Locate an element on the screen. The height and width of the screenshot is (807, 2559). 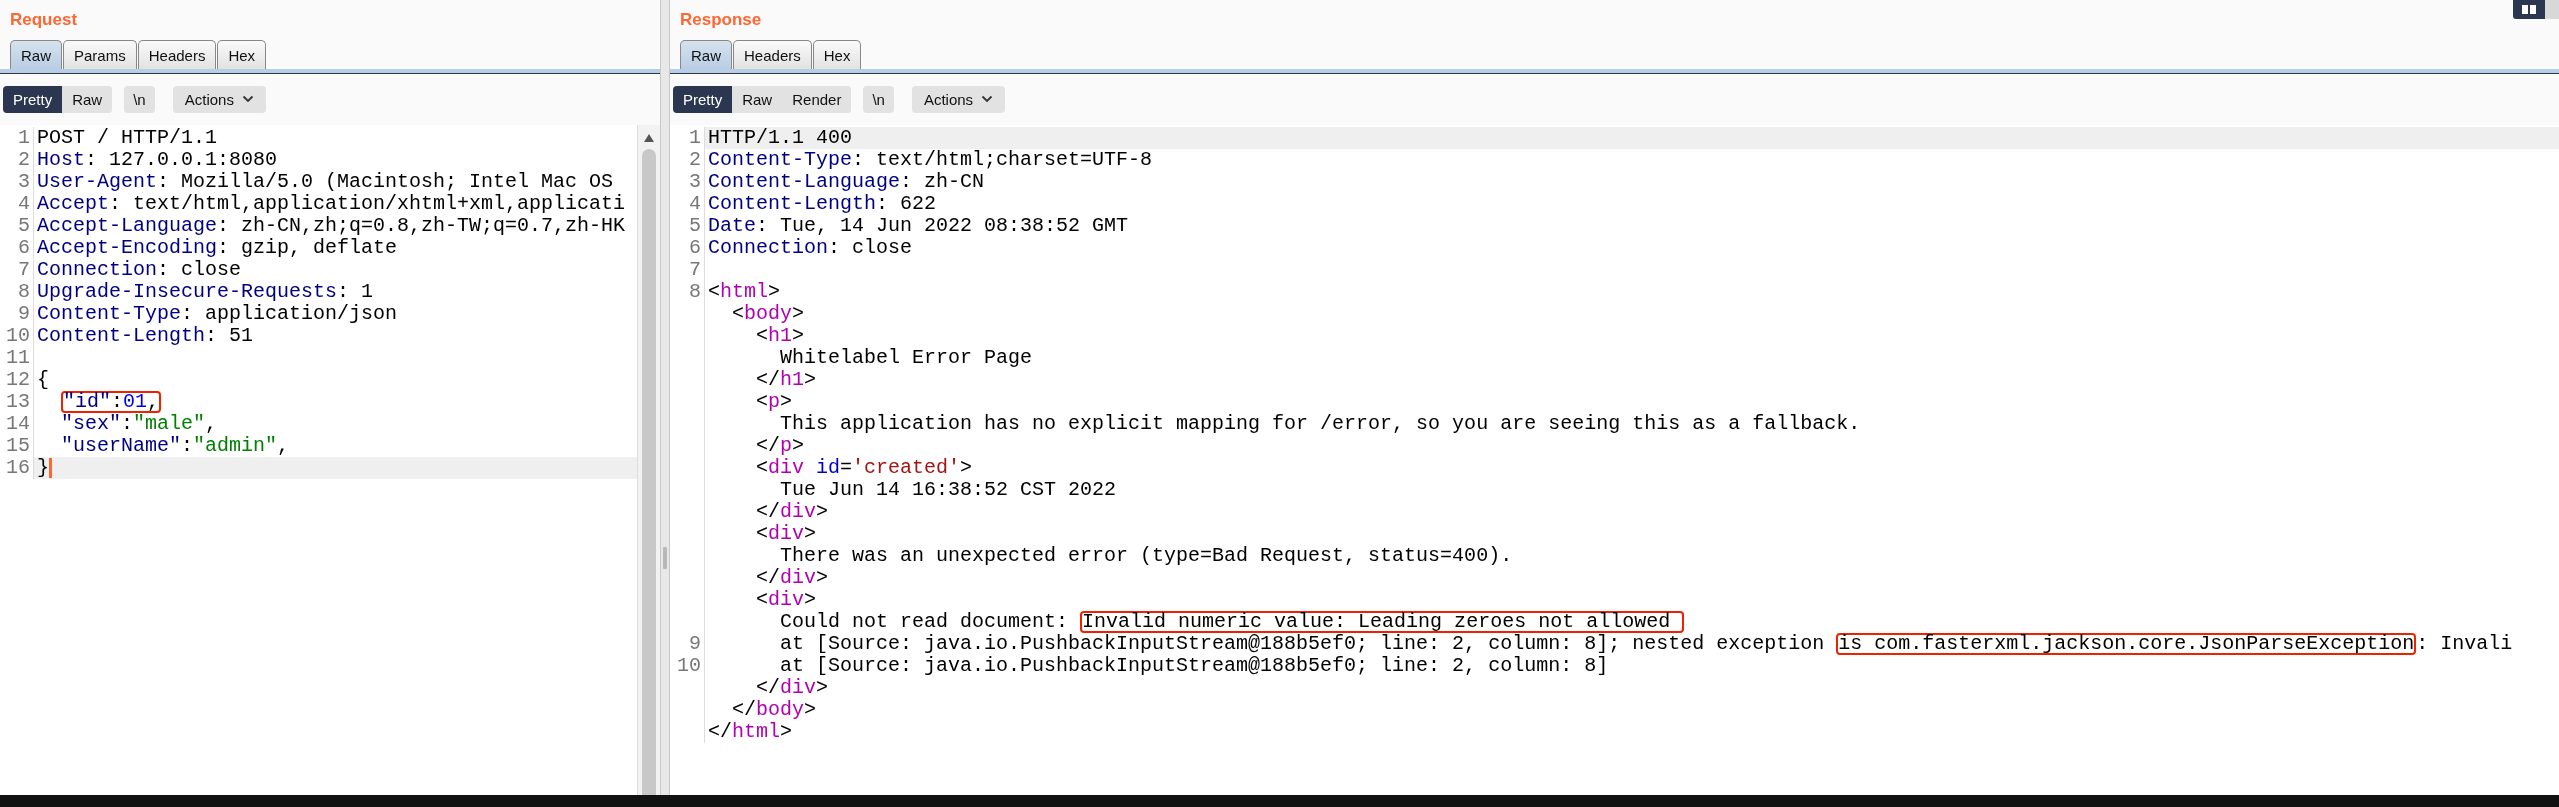
line-number: 12 is located at coordinates (17, 380).